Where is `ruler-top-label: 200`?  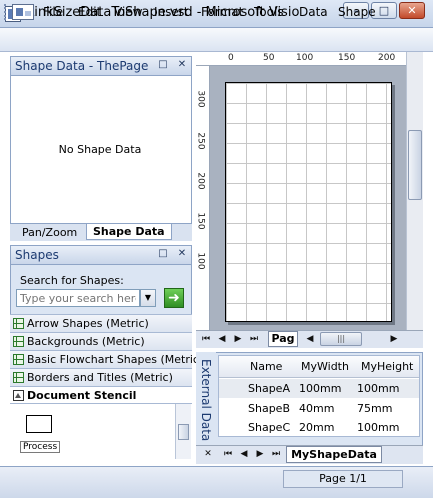 ruler-top-label: 200 is located at coordinates (387, 58).